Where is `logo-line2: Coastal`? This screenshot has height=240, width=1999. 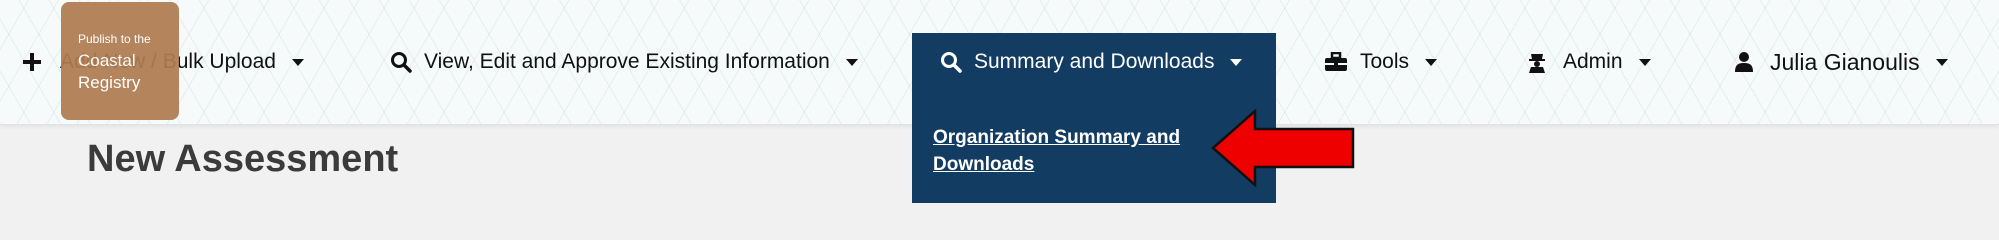 logo-line2: Coastal is located at coordinates (107, 60).